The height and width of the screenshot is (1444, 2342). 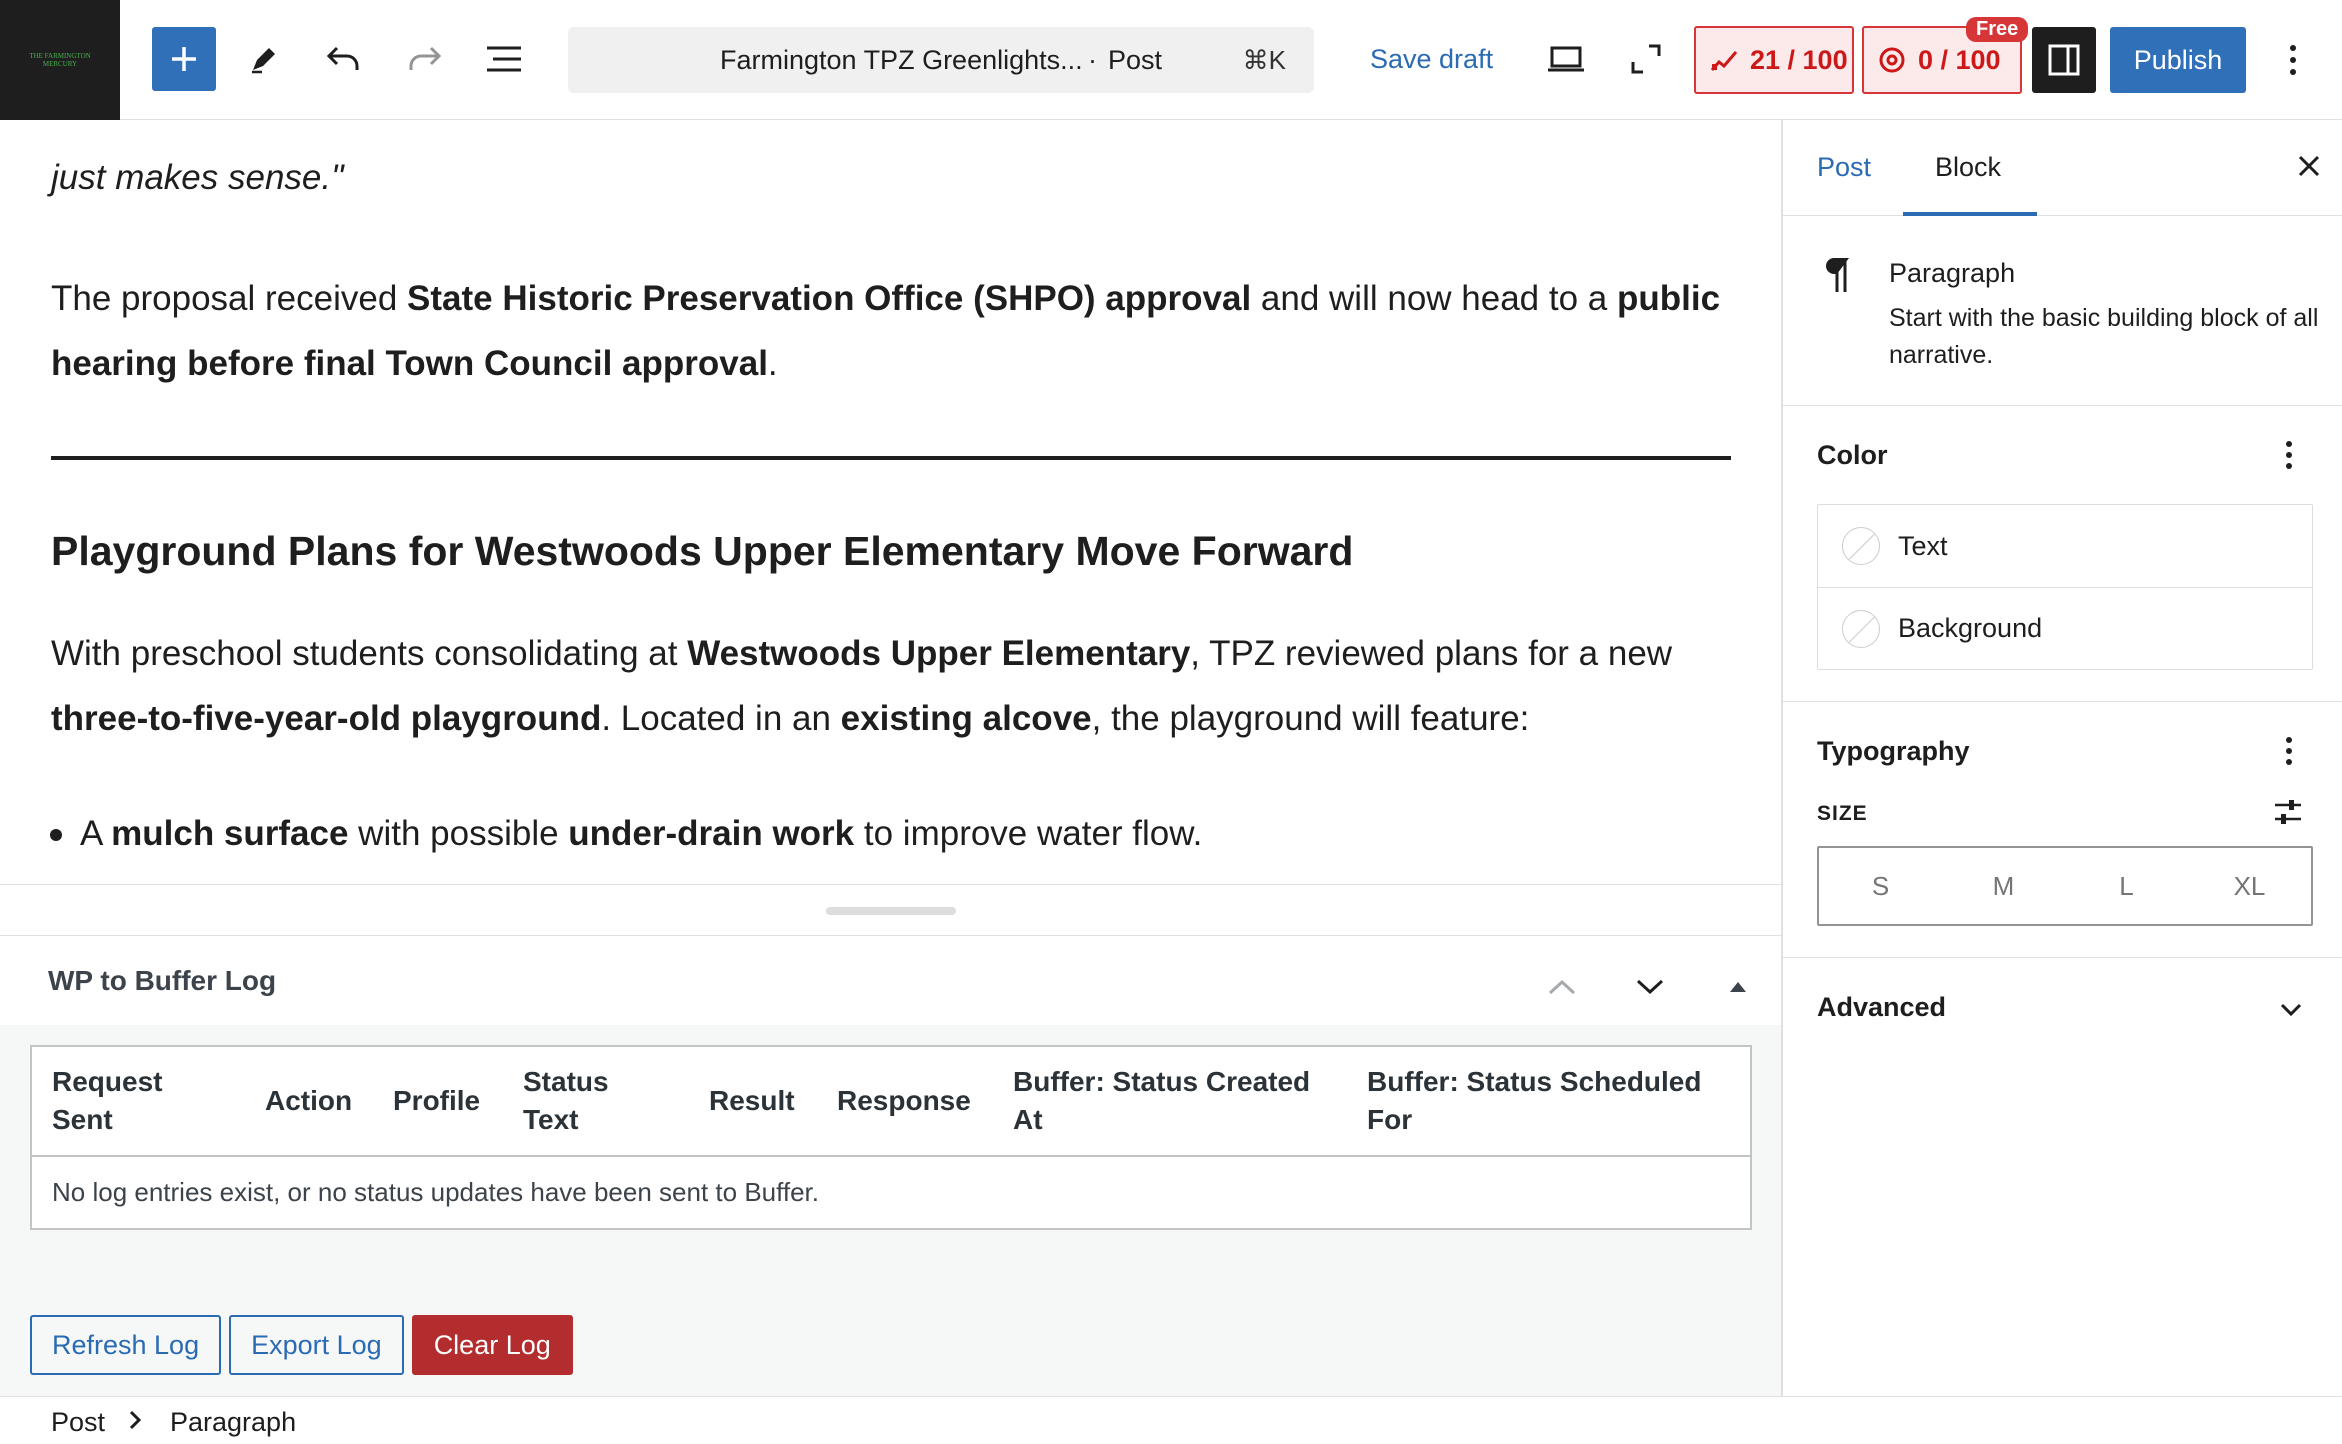 What do you see at coordinates (891, 132) in the screenshot?
I see `paragraph-cutoff` at bounding box center [891, 132].